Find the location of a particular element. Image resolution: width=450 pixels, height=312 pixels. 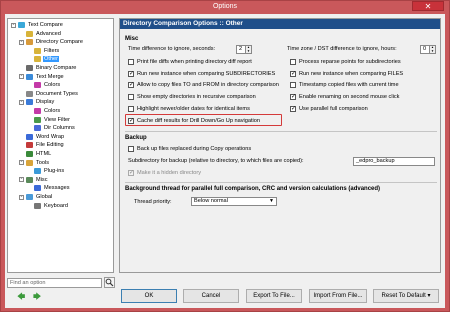

tz-diff-spinner: 0 ▲ ▼ is located at coordinates (428, 49).